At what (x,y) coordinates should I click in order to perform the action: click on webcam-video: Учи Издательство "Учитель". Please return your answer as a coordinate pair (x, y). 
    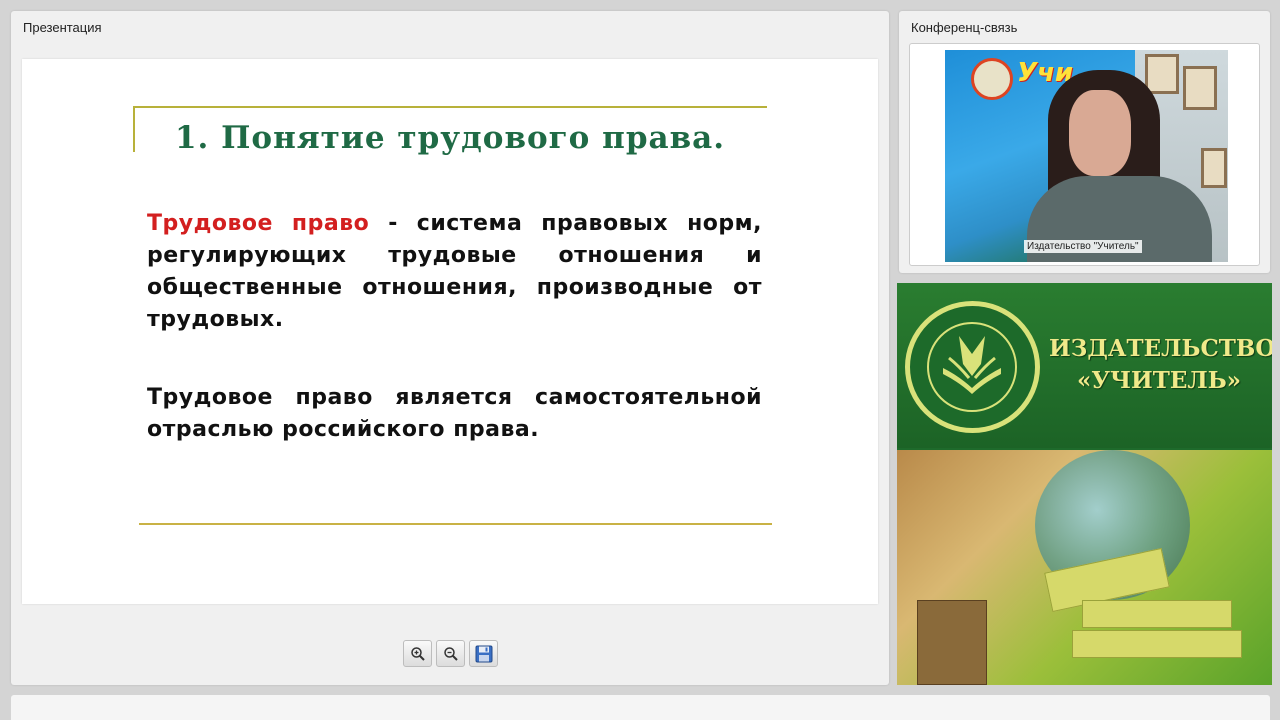
    Looking at the image, I should click on (1086, 156).